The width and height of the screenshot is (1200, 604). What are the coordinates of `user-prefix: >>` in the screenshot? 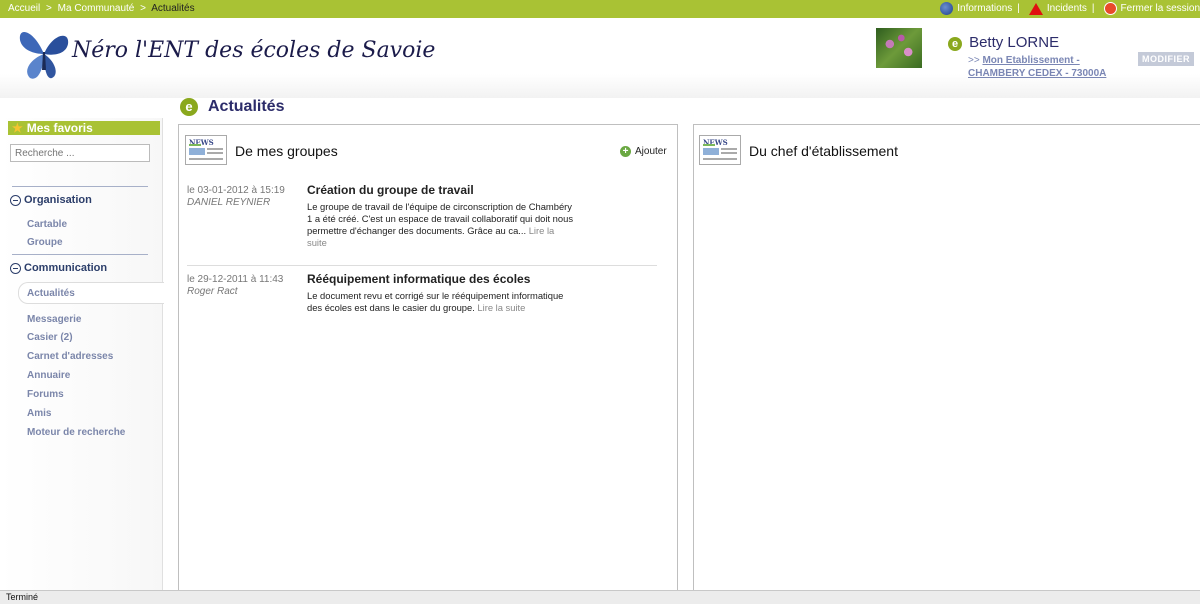 It's located at (974, 60).